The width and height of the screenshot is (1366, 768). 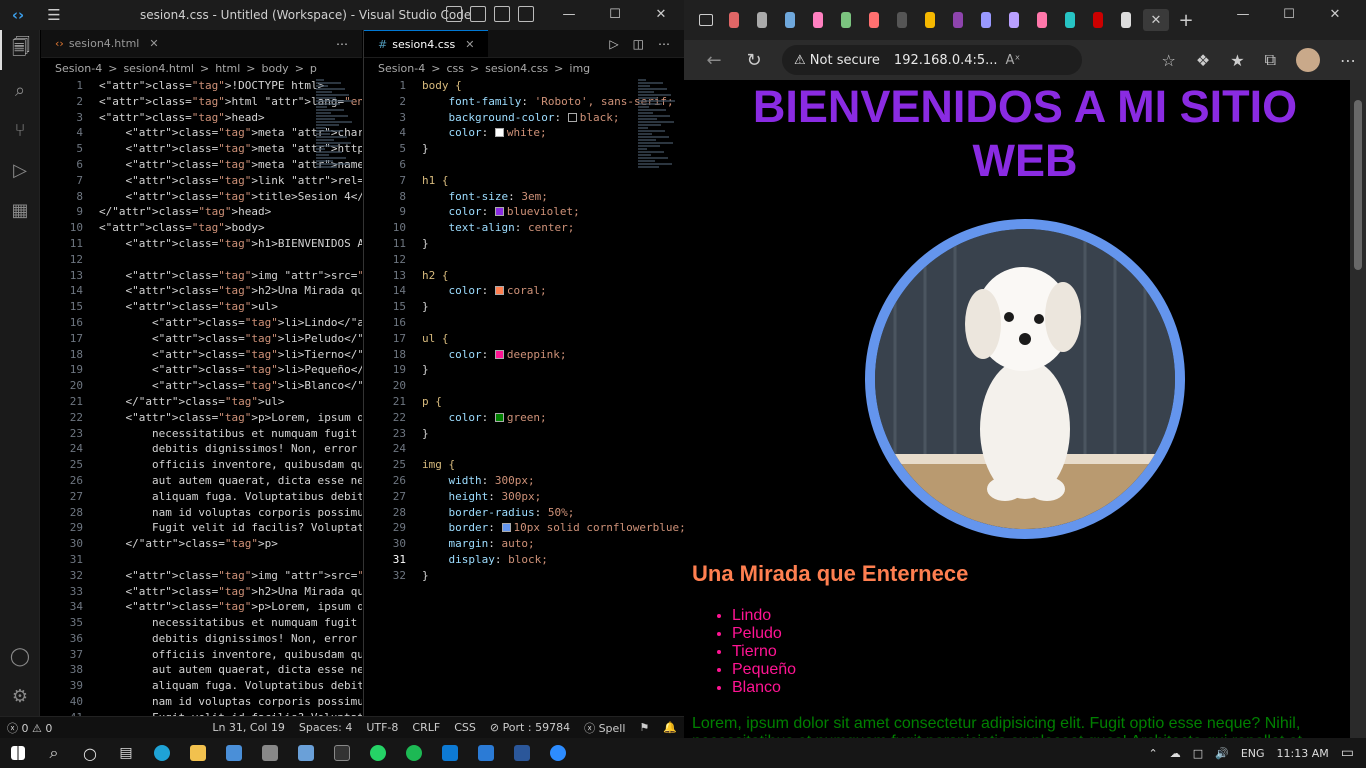 What do you see at coordinates (670, 727) in the screenshot?
I see `notifications-bell-icon: 🔔` at bounding box center [670, 727].